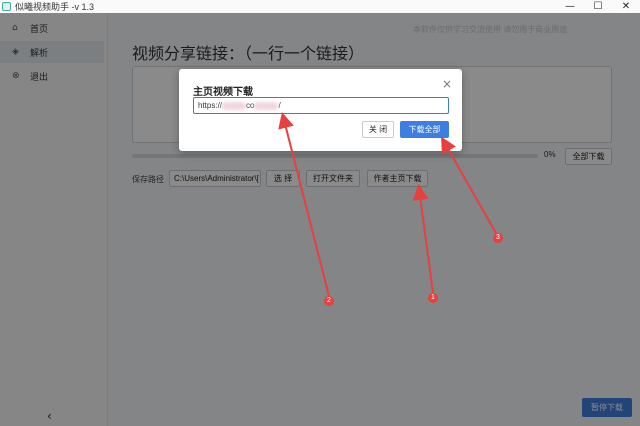 The height and width of the screenshot is (426, 640). What do you see at coordinates (250, 105) in the screenshot?
I see `url-mid: co` at bounding box center [250, 105].